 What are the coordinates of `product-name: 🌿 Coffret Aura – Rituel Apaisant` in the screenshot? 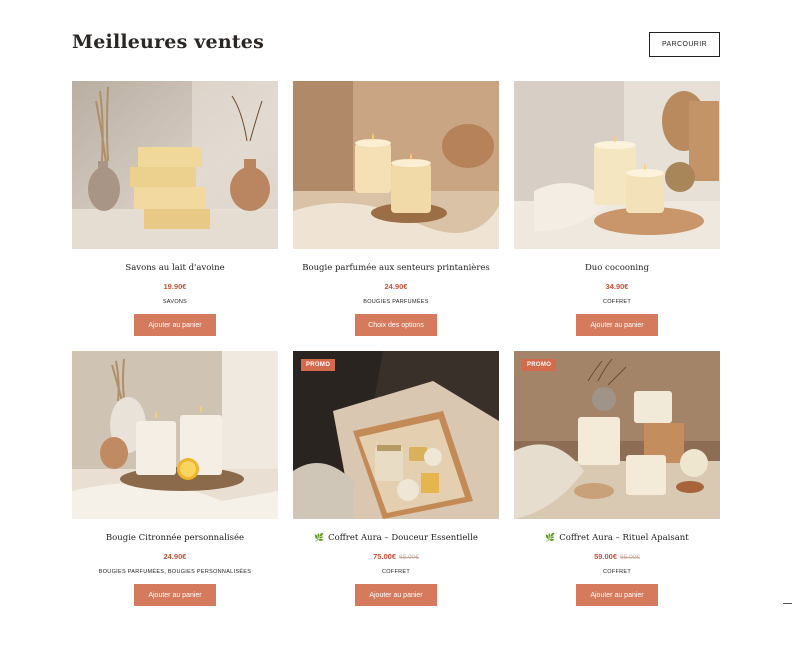 It's located at (617, 538).